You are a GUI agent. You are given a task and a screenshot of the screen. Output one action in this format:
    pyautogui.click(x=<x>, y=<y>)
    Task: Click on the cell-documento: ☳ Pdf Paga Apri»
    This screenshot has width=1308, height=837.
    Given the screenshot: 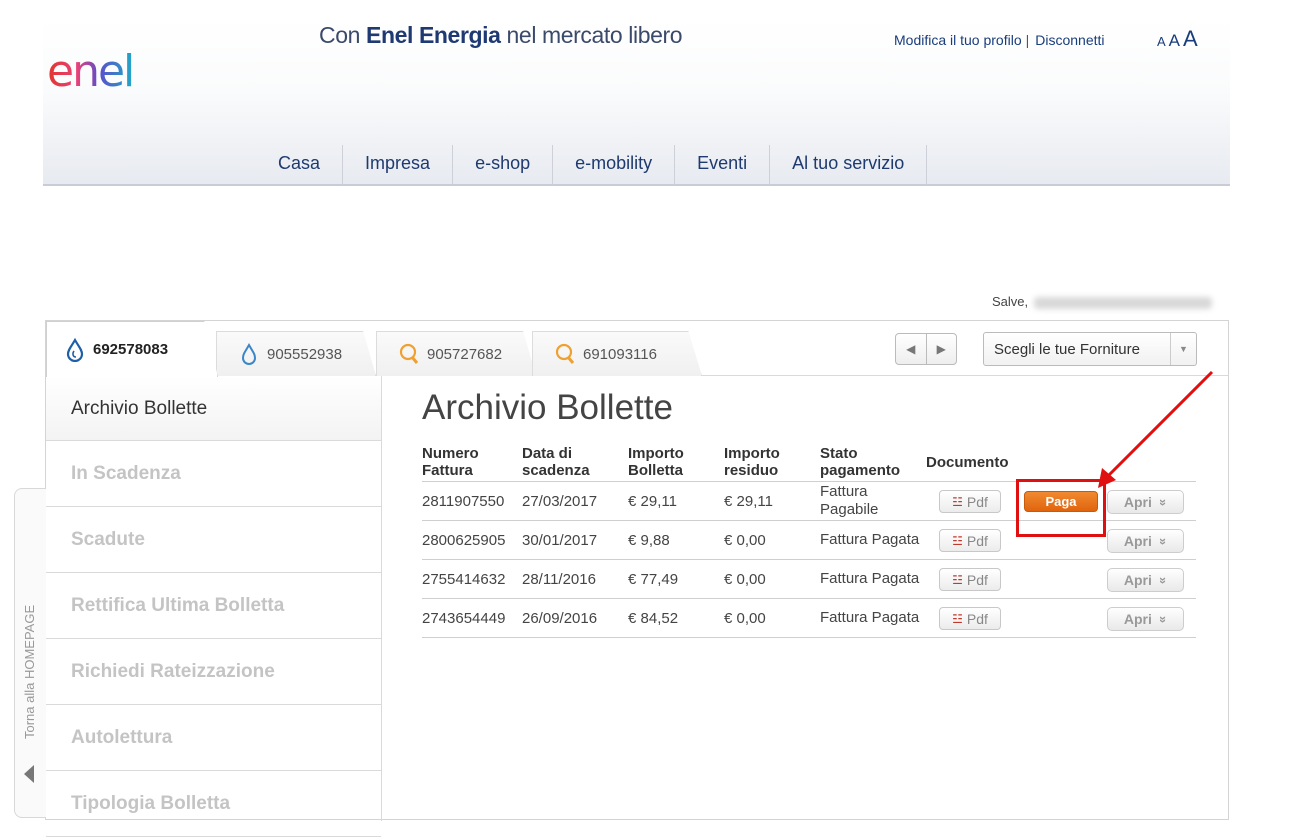 What is the action you would take?
    pyautogui.click(x=1061, y=501)
    